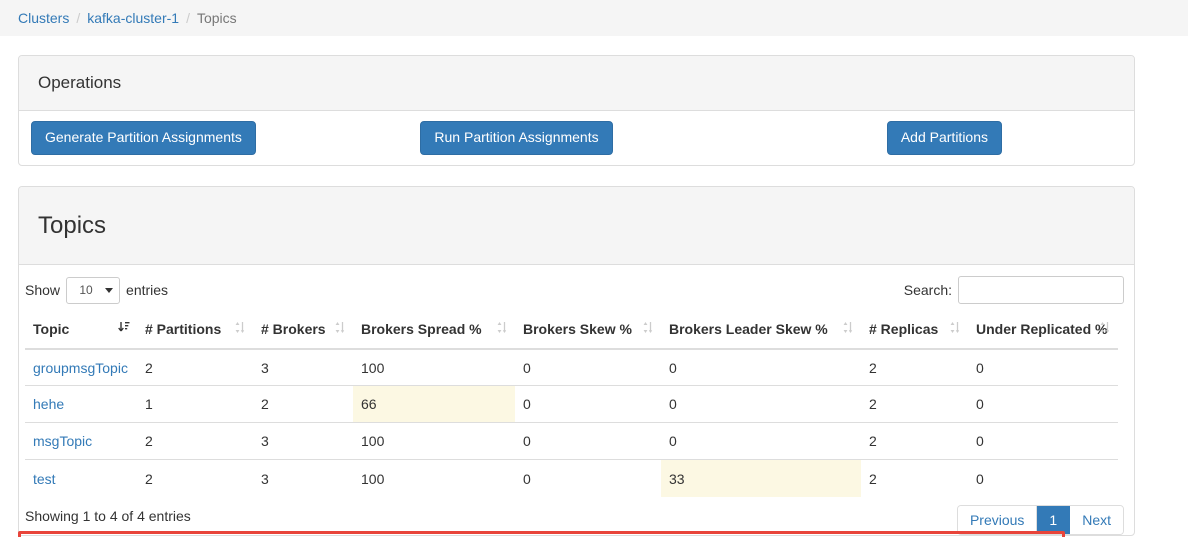  Describe the element at coordinates (93, 290) in the screenshot. I see `entries-per-page-select: 10` at that location.